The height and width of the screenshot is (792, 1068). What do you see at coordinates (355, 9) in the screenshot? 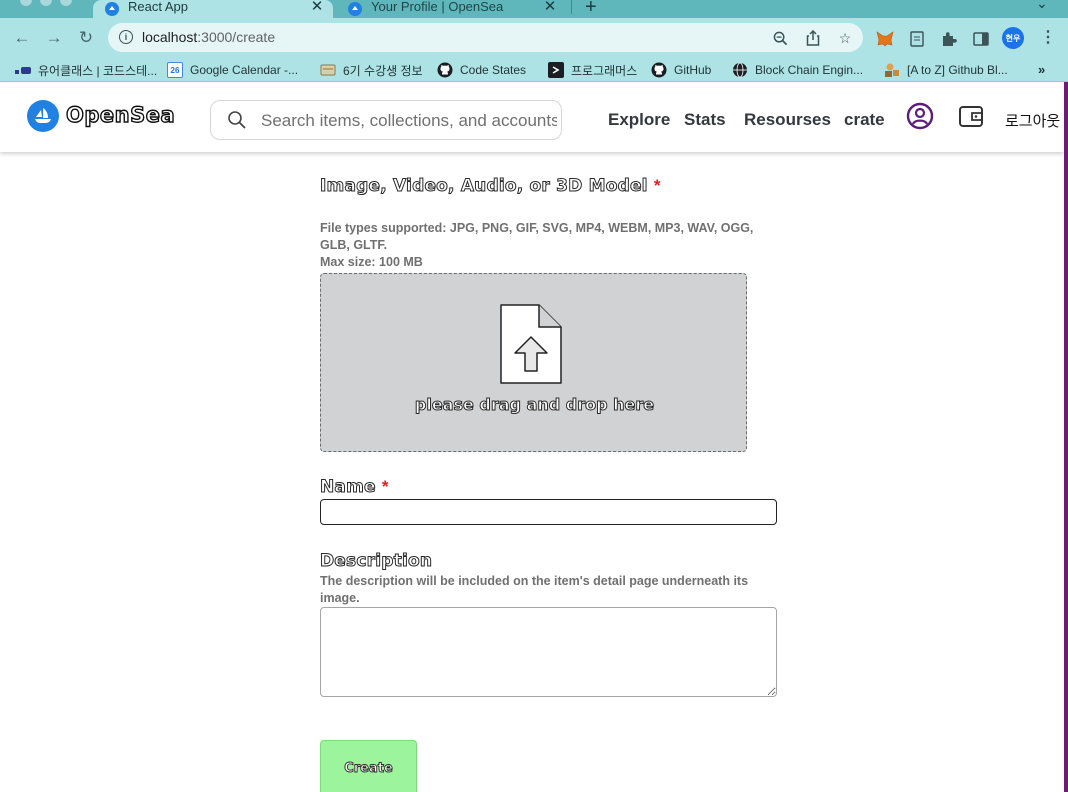
I see `opensea-favicon-icon` at bounding box center [355, 9].